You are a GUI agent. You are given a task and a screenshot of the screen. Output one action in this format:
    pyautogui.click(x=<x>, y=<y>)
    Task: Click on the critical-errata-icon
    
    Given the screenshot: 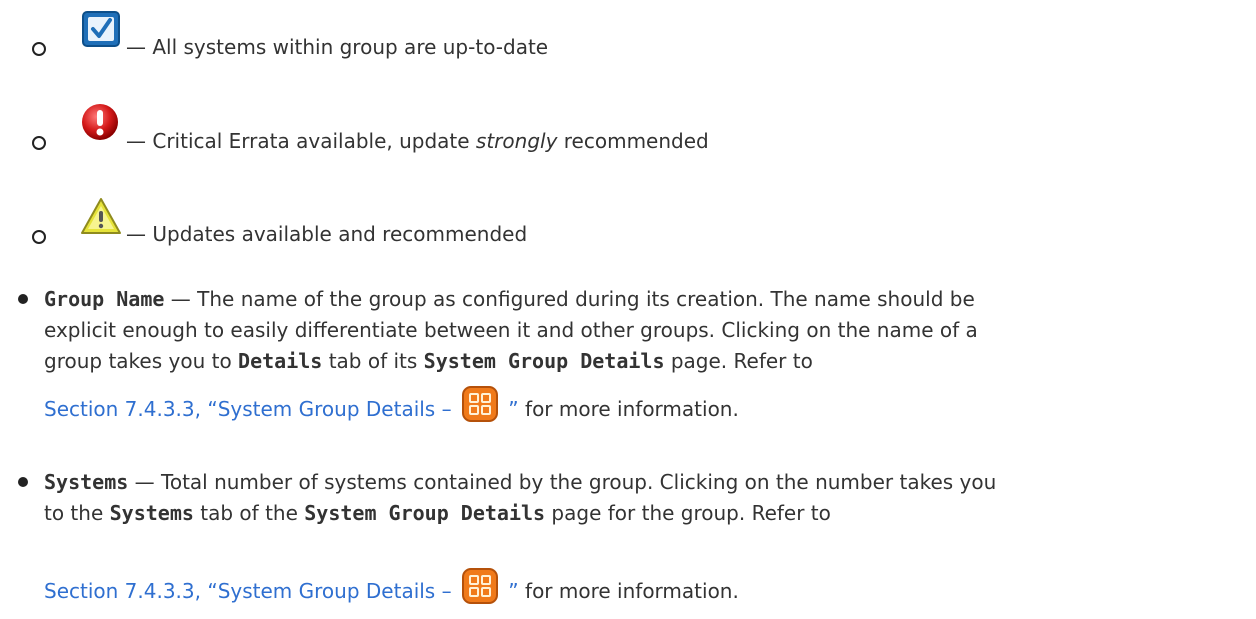 What is the action you would take?
    pyautogui.click(x=100, y=122)
    